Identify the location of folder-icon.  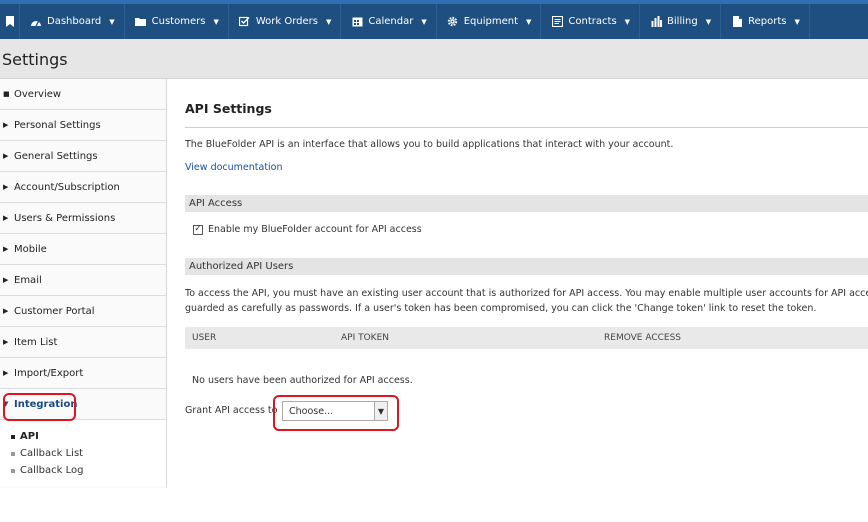
(140, 22).